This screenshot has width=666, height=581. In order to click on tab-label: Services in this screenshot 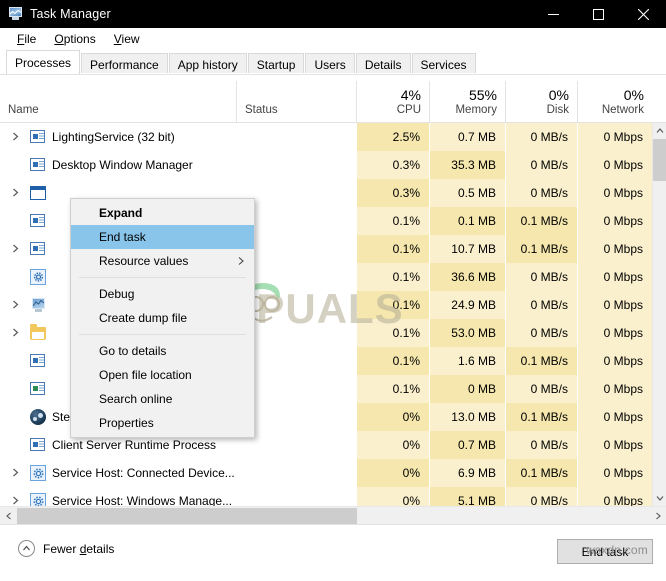, I will do `click(443, 64)`.